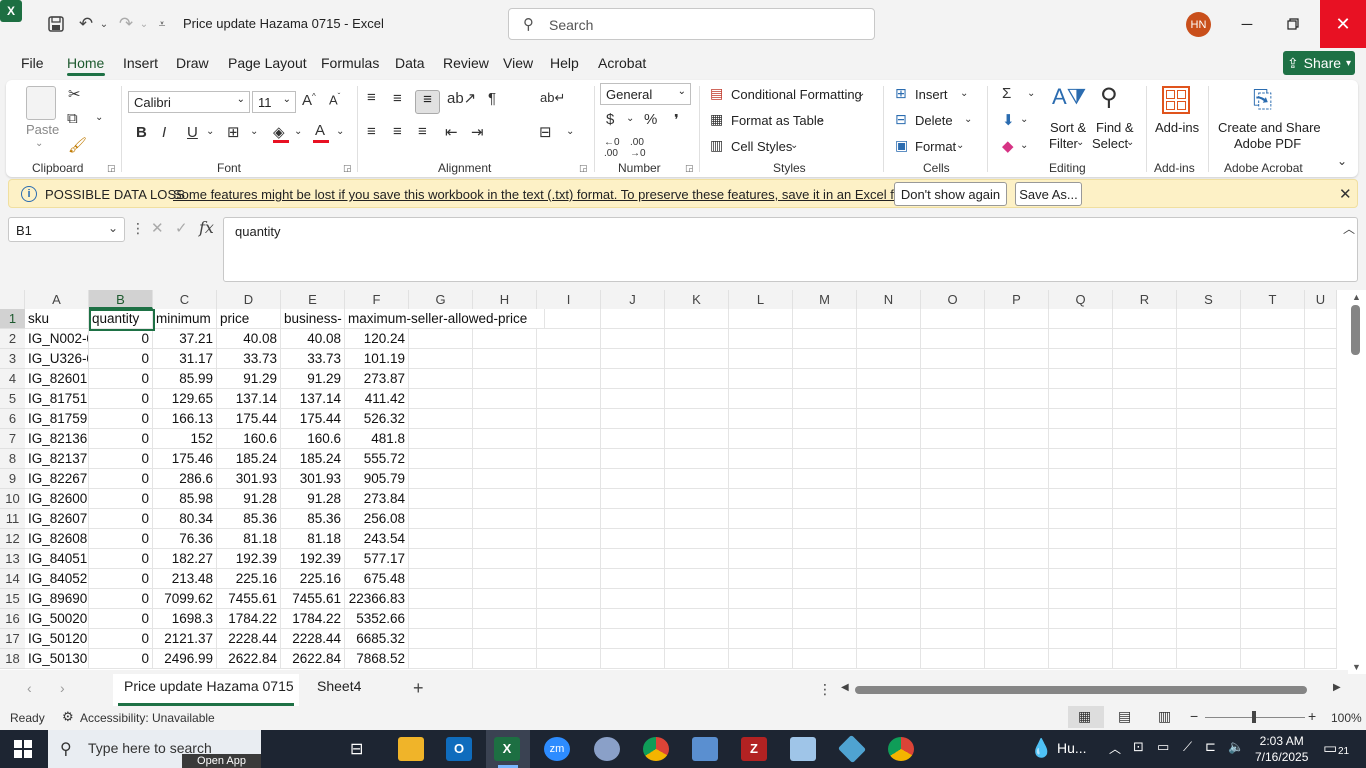  Describe the element at coordinates (192, 132) in the screenshot. I see `underline-icon: U` at that location.